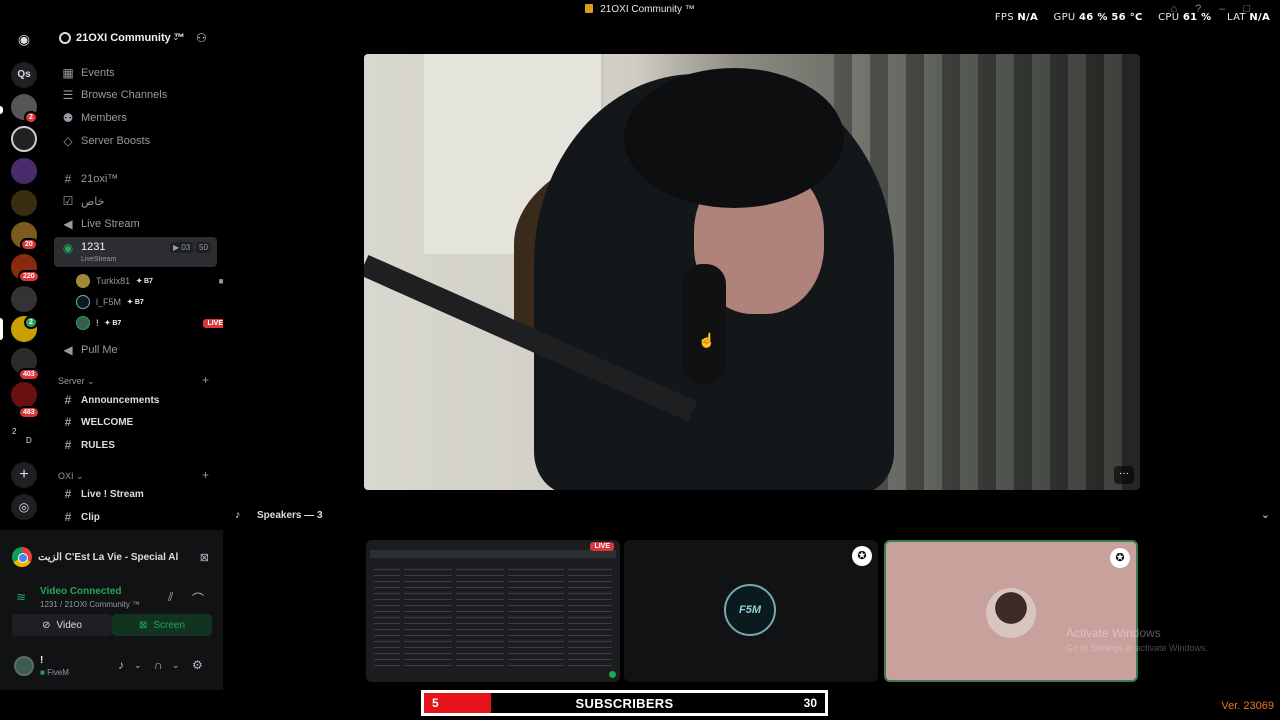 This screenshot has height=720, width=1280. What do you see at coordinates (612, 674) in the screenshot?
I see `speaking-indicator` at bounding box center [612, 674].